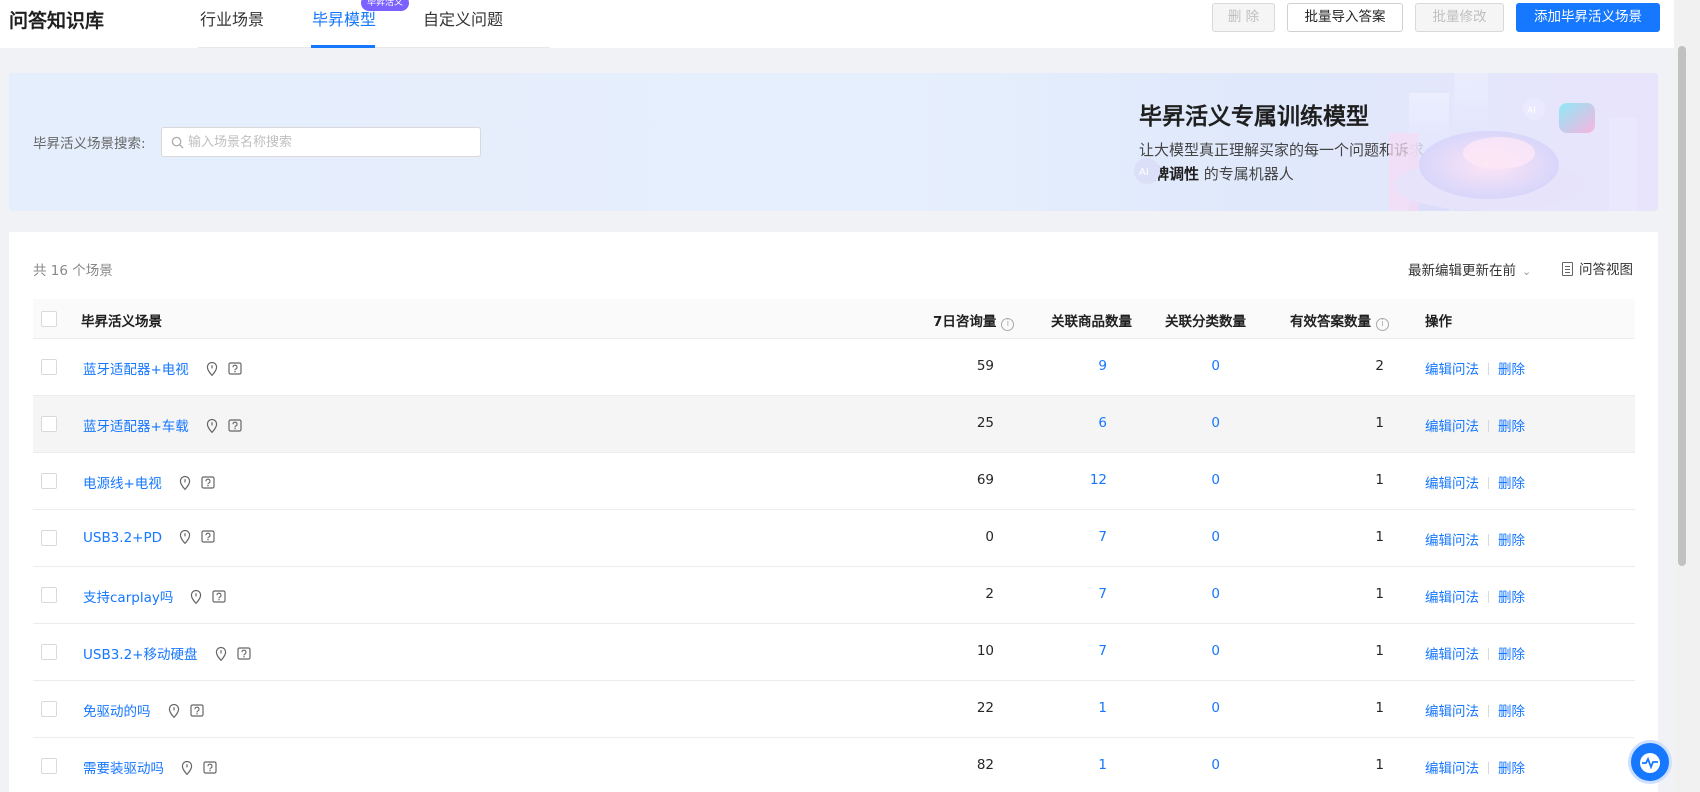  I want to click on page-title: 问答知识库, so click(57, 21).